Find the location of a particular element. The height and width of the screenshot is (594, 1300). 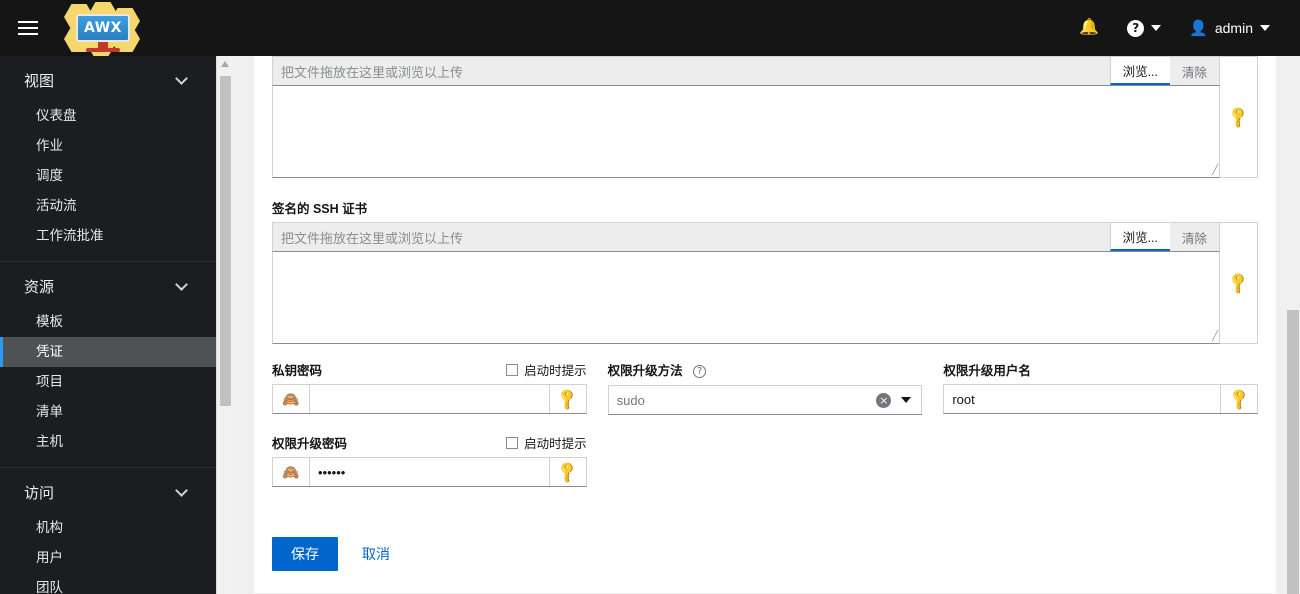

form-row-2: 权限升级密码 启动时提示 🙈 🔑 is located at coordinates (765, 462).